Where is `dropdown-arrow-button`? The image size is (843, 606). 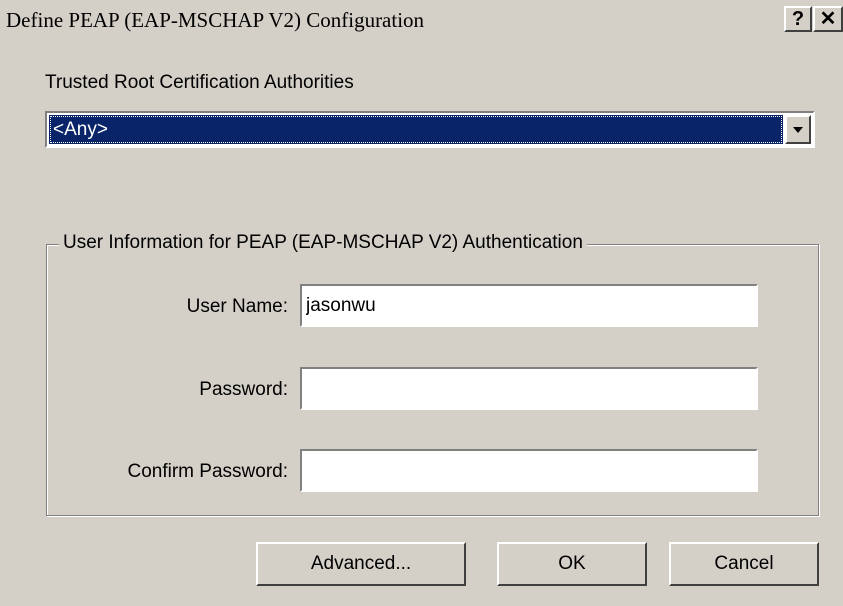 dropdown-arrow-button is located at coordinates (798, 129).